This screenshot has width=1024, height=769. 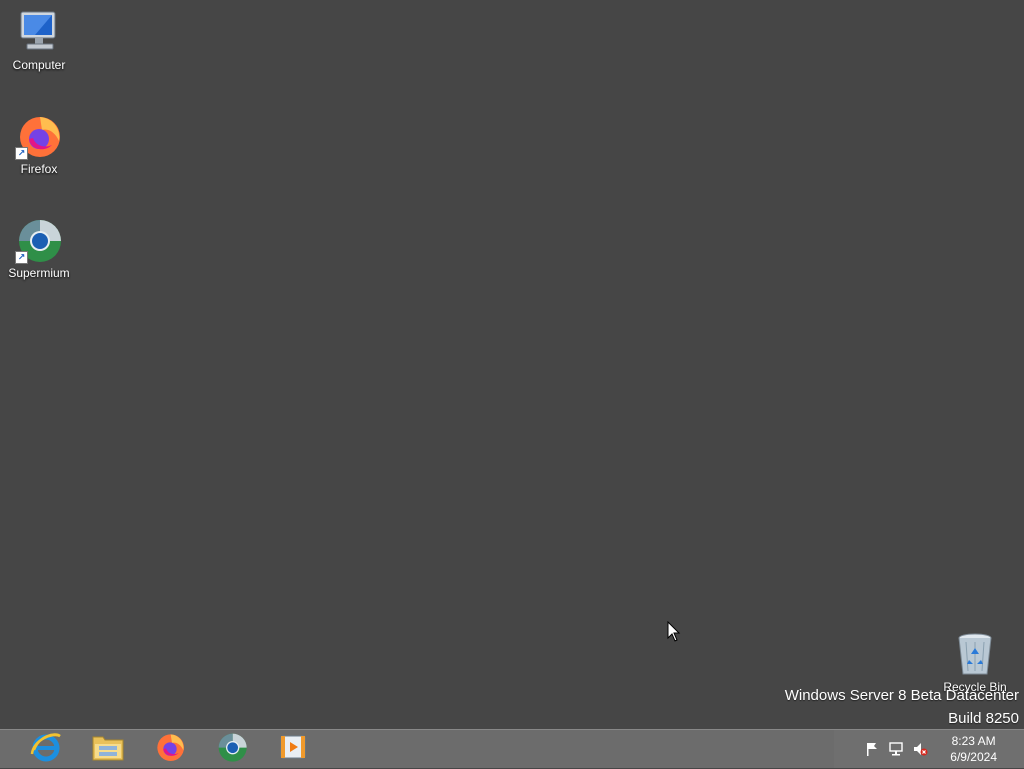 What do you see at coordinates (512, 748) in the screenshot?
I see `taskbar: 8:23 AM 6/9/2024` at bounding box center [512, 748].